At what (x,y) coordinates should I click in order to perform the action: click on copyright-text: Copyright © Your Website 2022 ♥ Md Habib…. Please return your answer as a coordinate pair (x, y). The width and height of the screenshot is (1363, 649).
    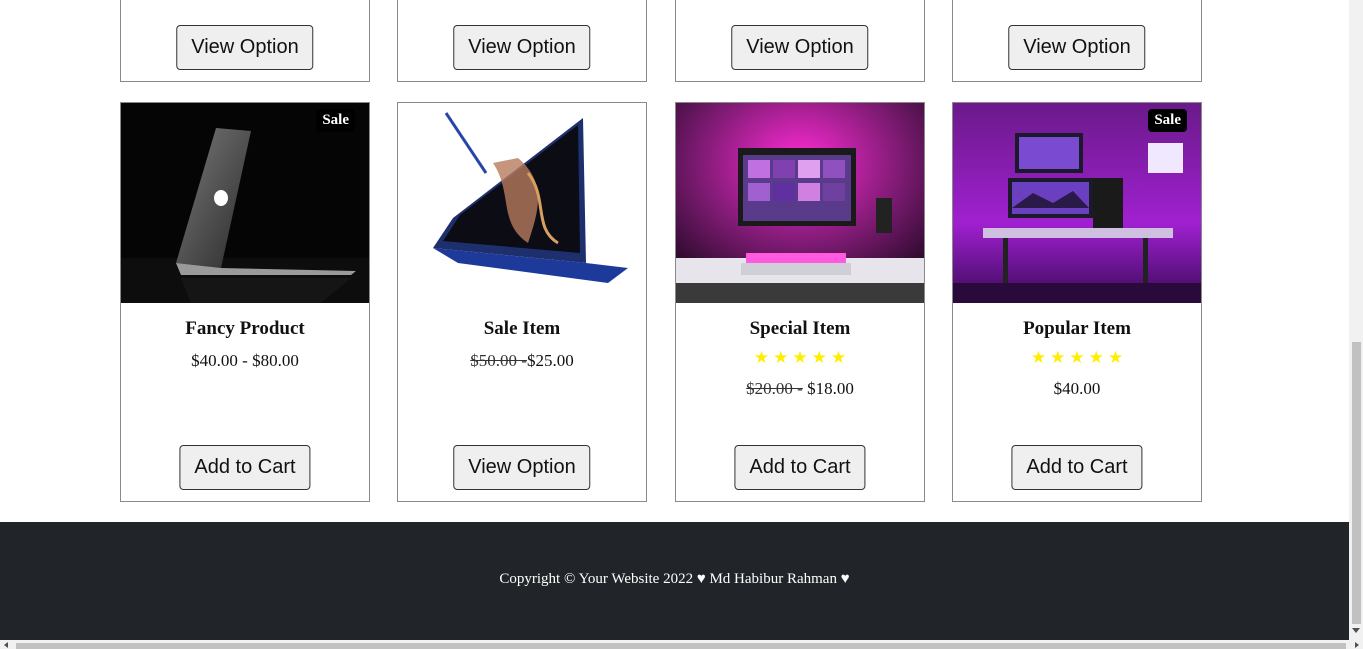
    Looking at the image, I should click on (674, 579).